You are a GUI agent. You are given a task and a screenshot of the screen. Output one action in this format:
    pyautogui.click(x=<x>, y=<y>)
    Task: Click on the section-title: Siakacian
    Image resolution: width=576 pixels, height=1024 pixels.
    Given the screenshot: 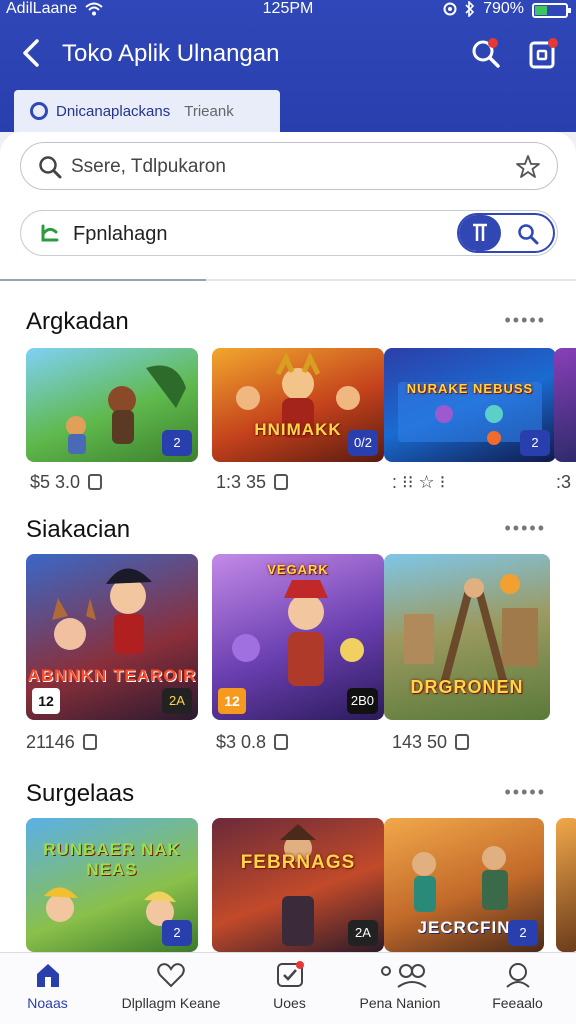 What is the action you would take?
    pyautogui.click(x=78, y=529)
    